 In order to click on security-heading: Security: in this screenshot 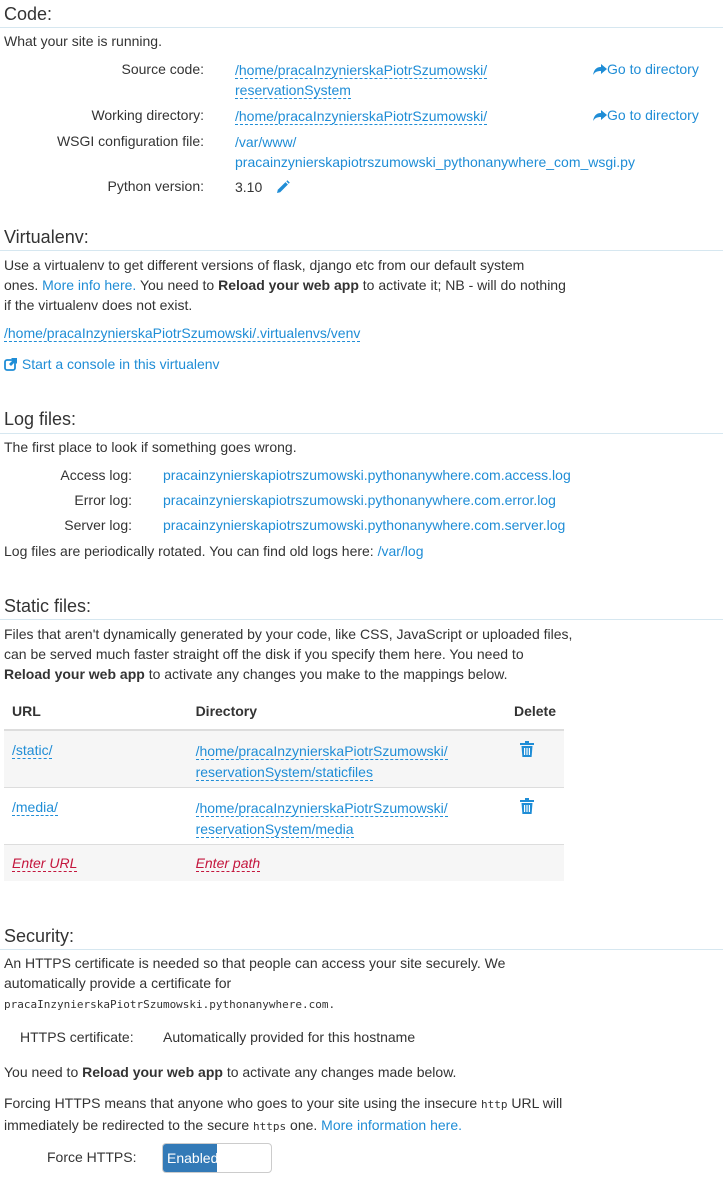, I will do `click(39, 936)`.